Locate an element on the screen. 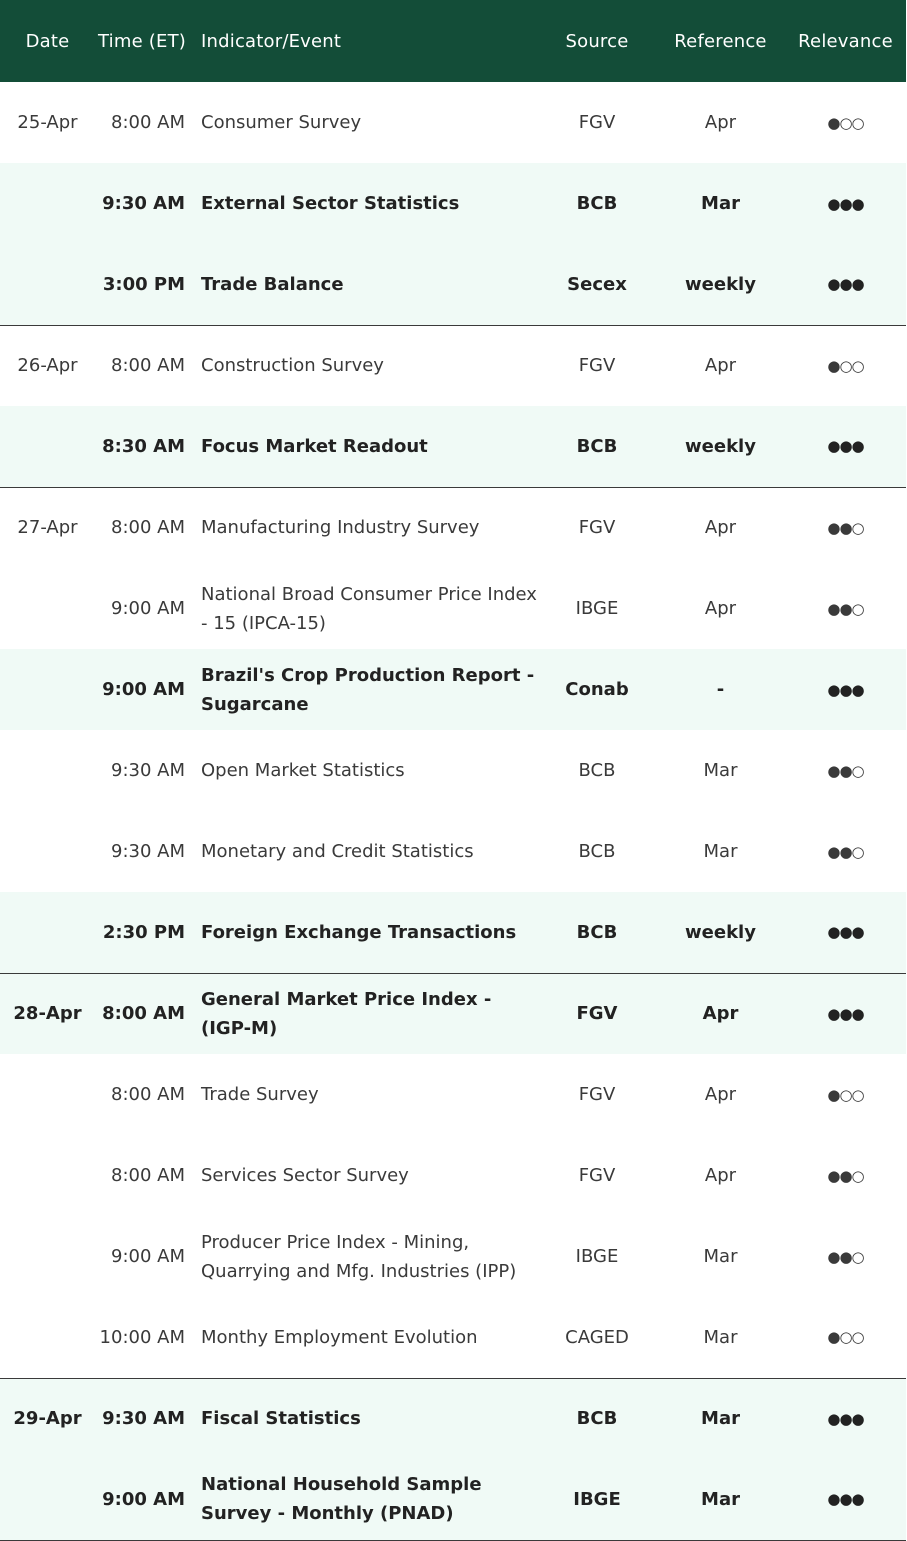  row-reference: - is located at coordinates (720, 689).